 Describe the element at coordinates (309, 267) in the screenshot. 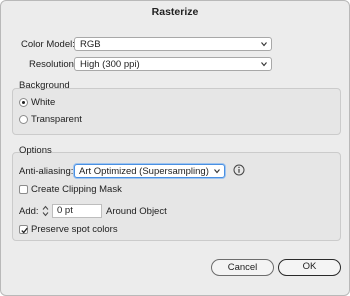

I see `ok-button: OK` at that location.